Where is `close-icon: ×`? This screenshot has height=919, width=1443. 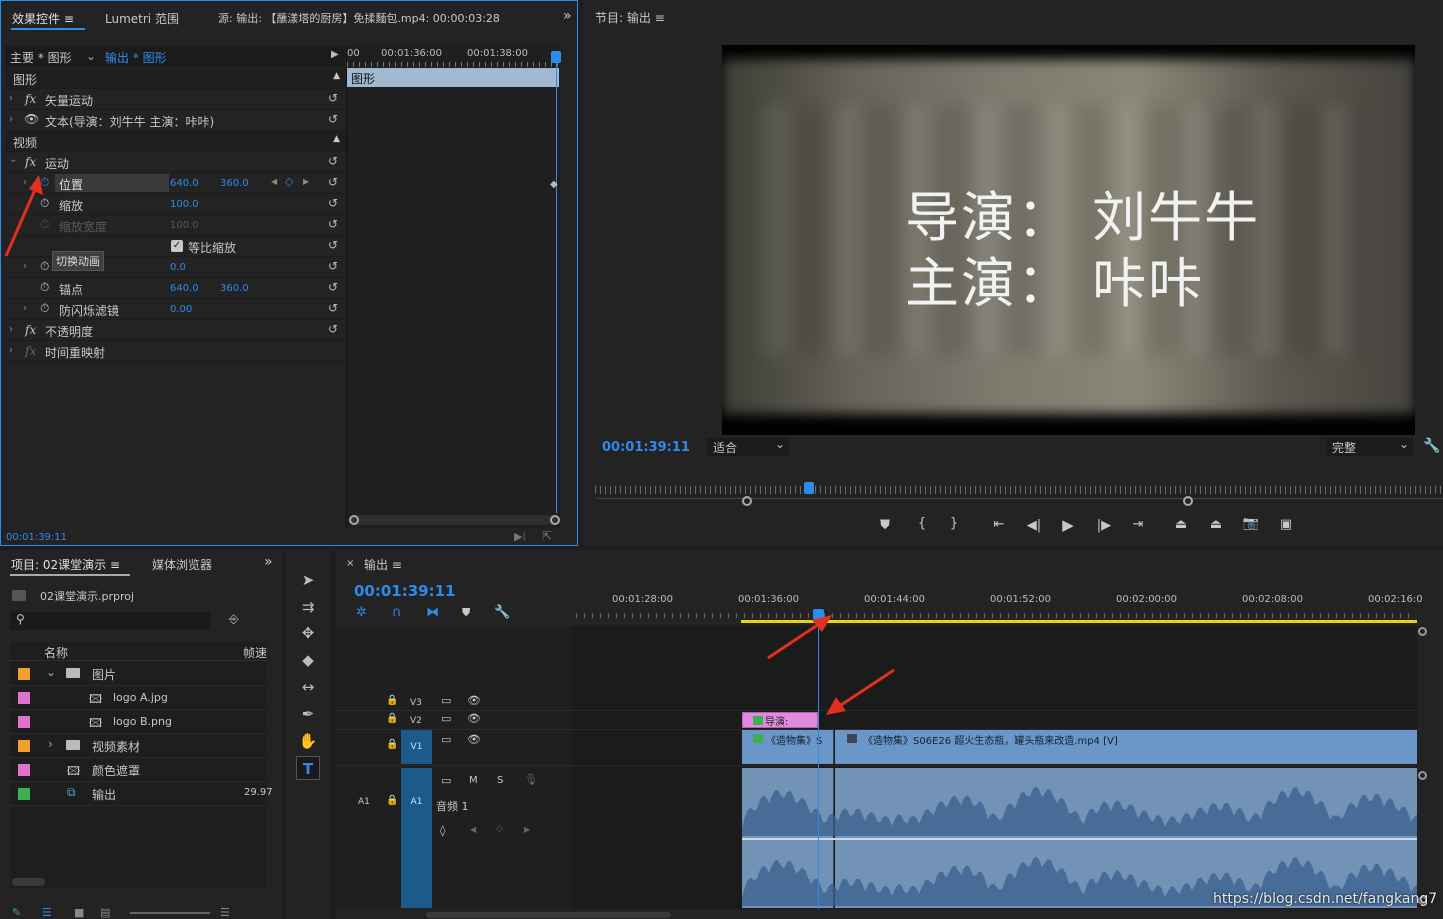
close-icon: × is located at coordinates (350, 563).